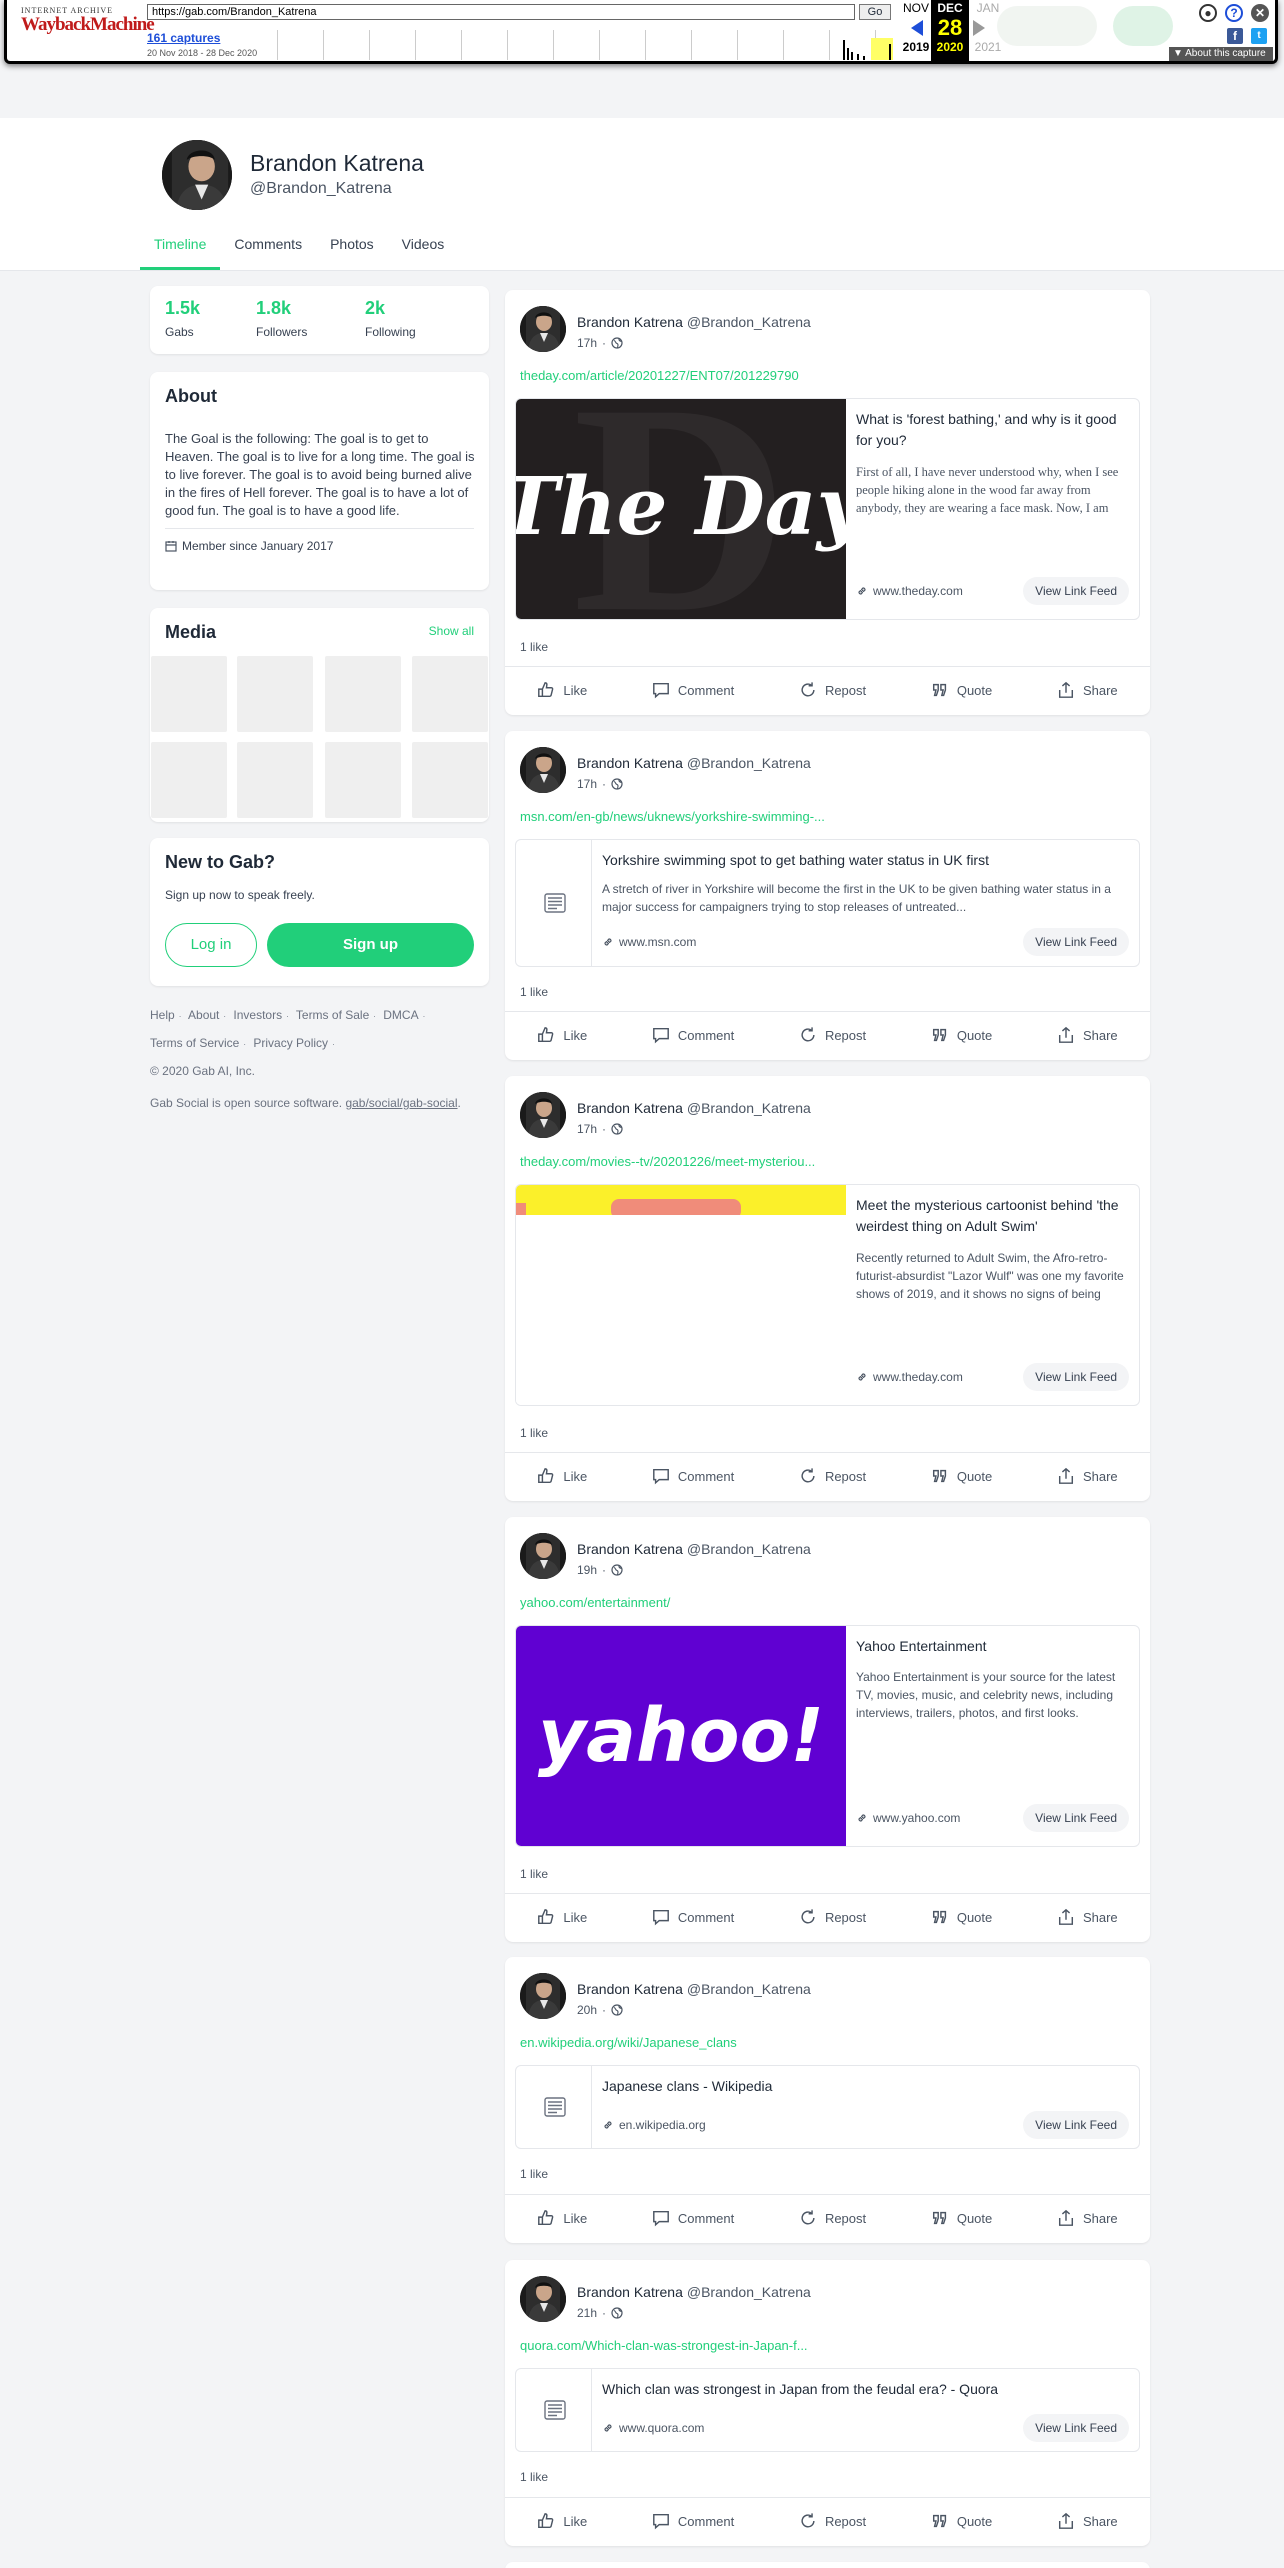 Image resolution: width=1284 pixels, height=2568 pixels. What do you see at coordinates (182, 318) in the screenshot?
I see `stat-gabs: 1.5k Gabs` at bounding box center [182, 318].